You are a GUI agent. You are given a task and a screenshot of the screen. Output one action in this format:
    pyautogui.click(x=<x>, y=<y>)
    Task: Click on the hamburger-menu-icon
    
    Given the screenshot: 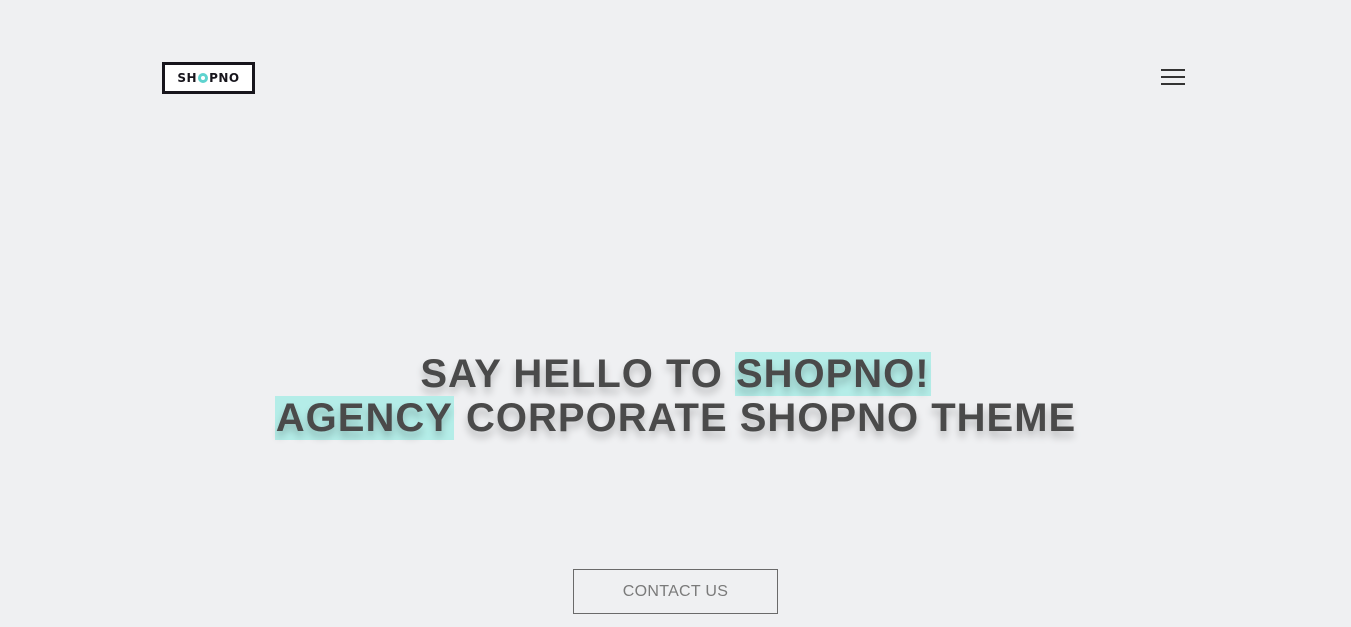 What is the action you would take?
    pyautogui.click(x=1173, y=77)
    